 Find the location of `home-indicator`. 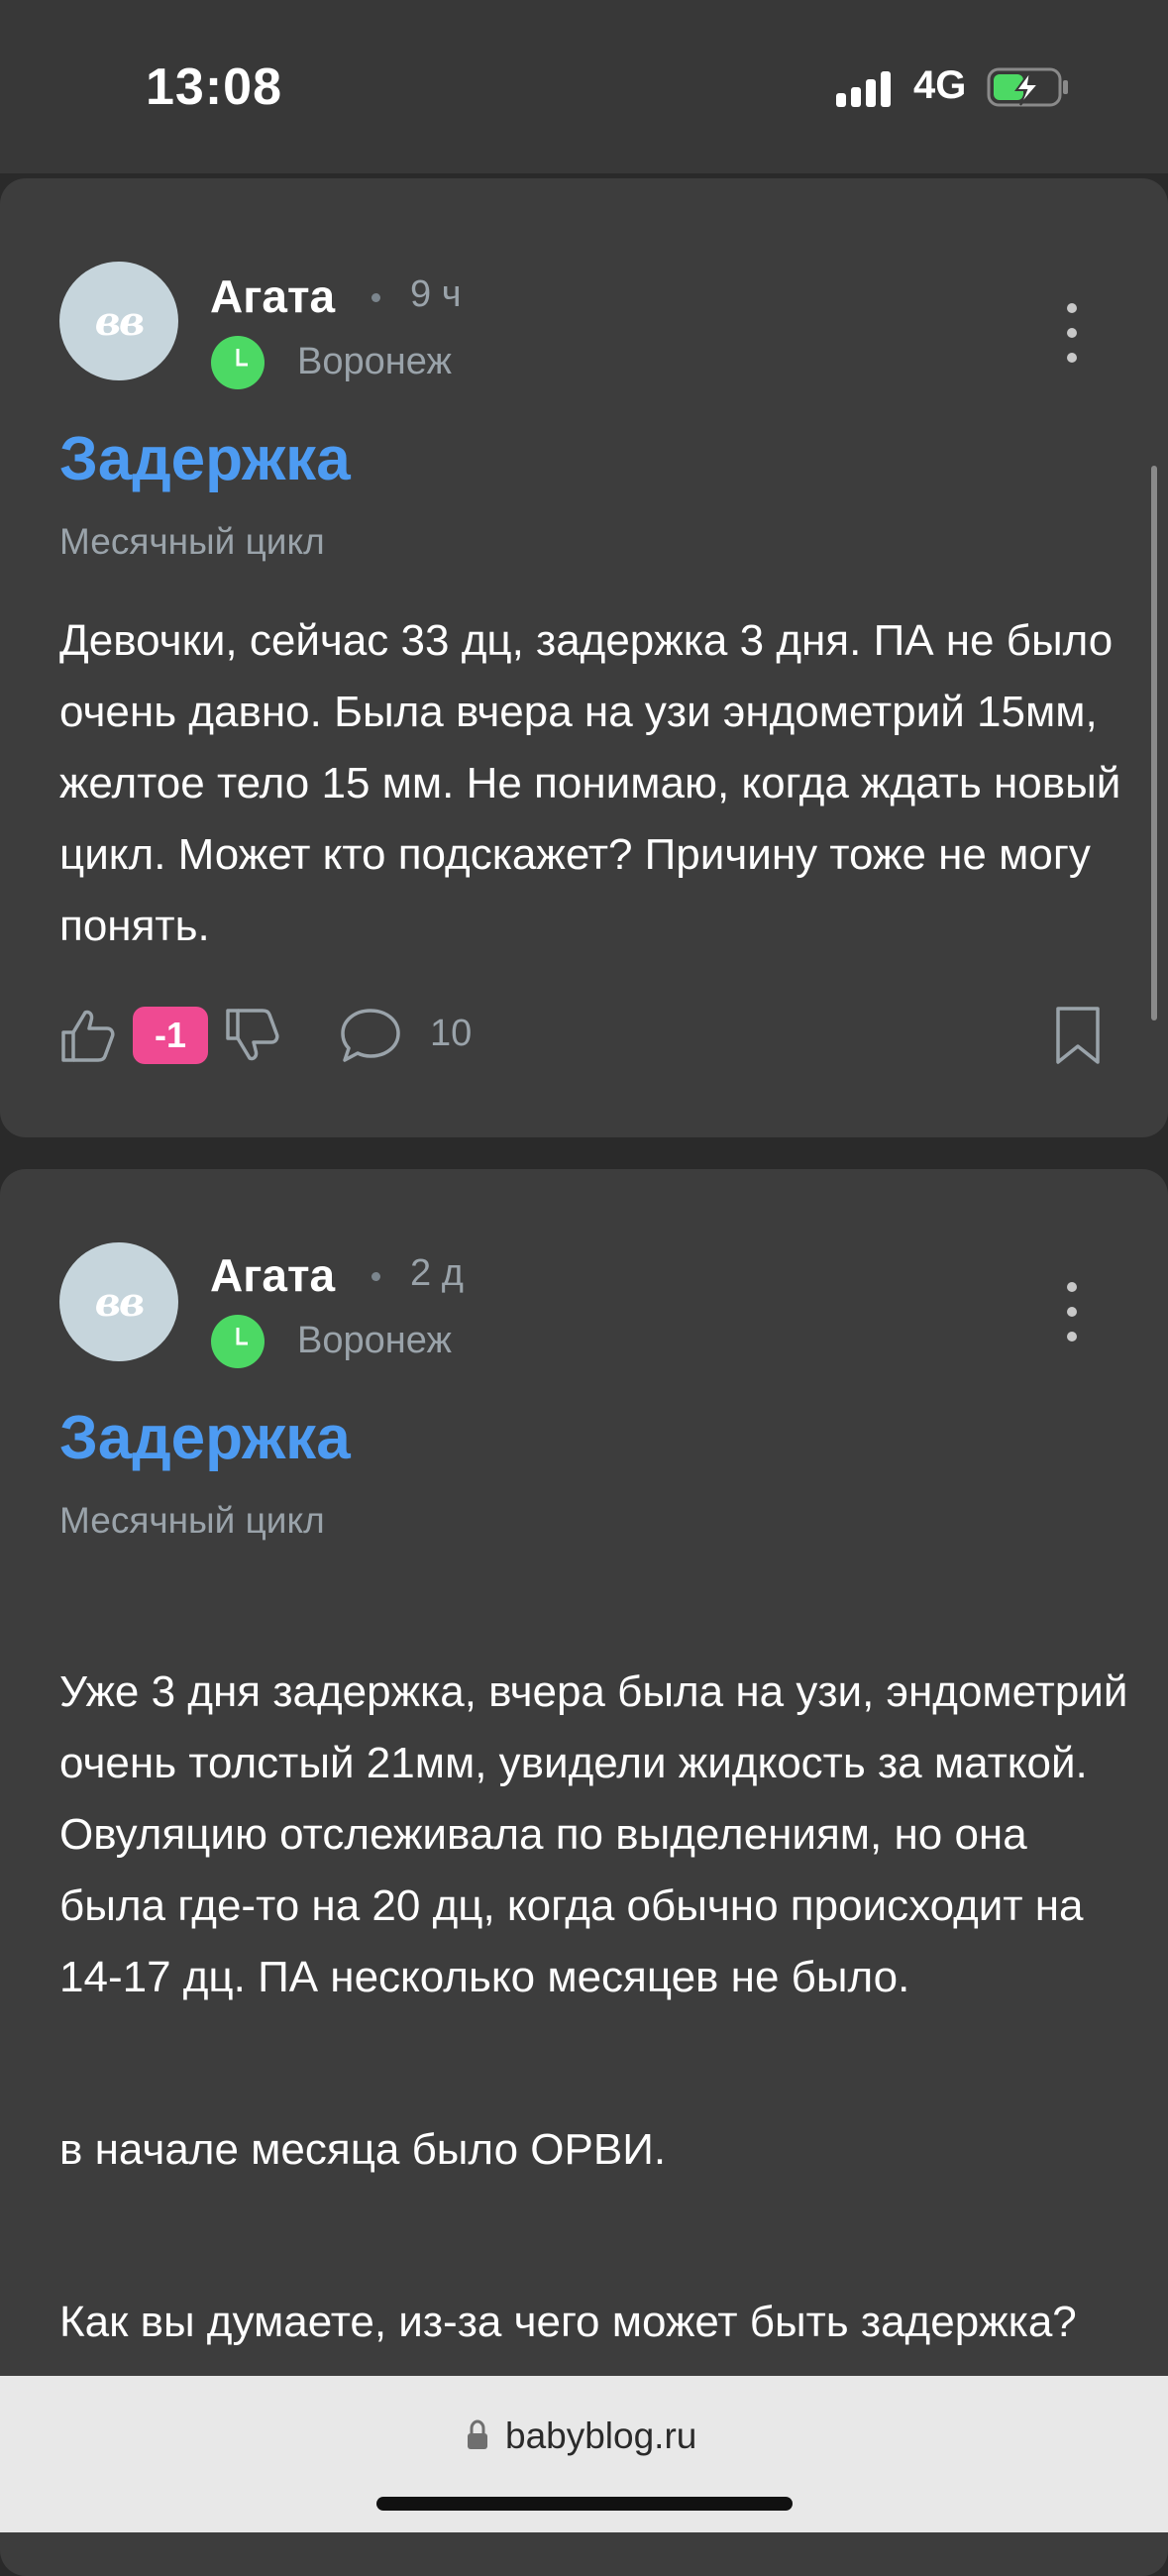

home-indicator is located at coordinates (584, 2504).